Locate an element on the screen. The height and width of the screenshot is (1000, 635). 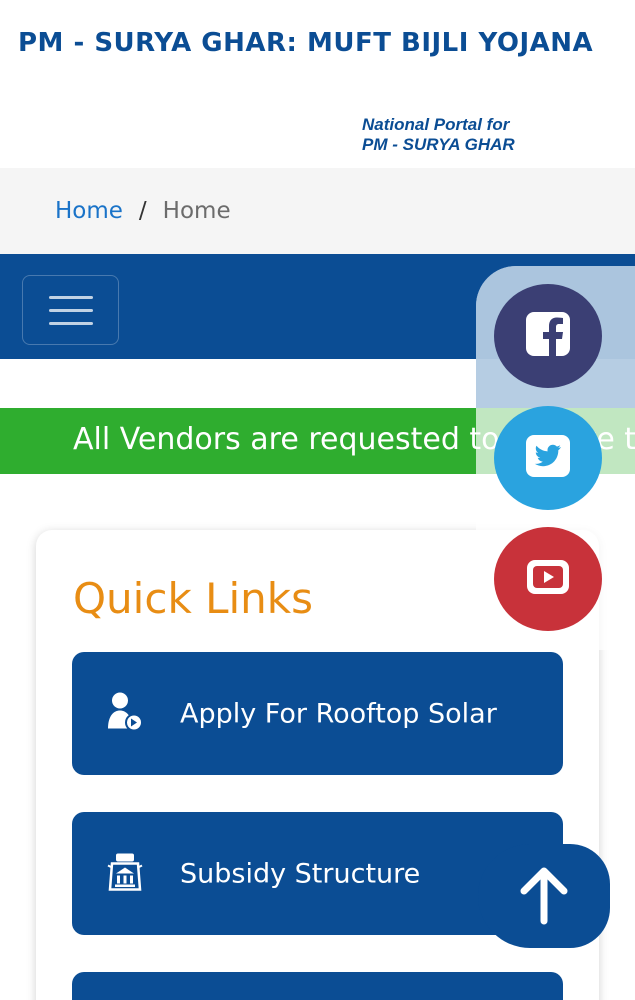
breadcrumb: Home / Home is located at coordinates (317, 211).